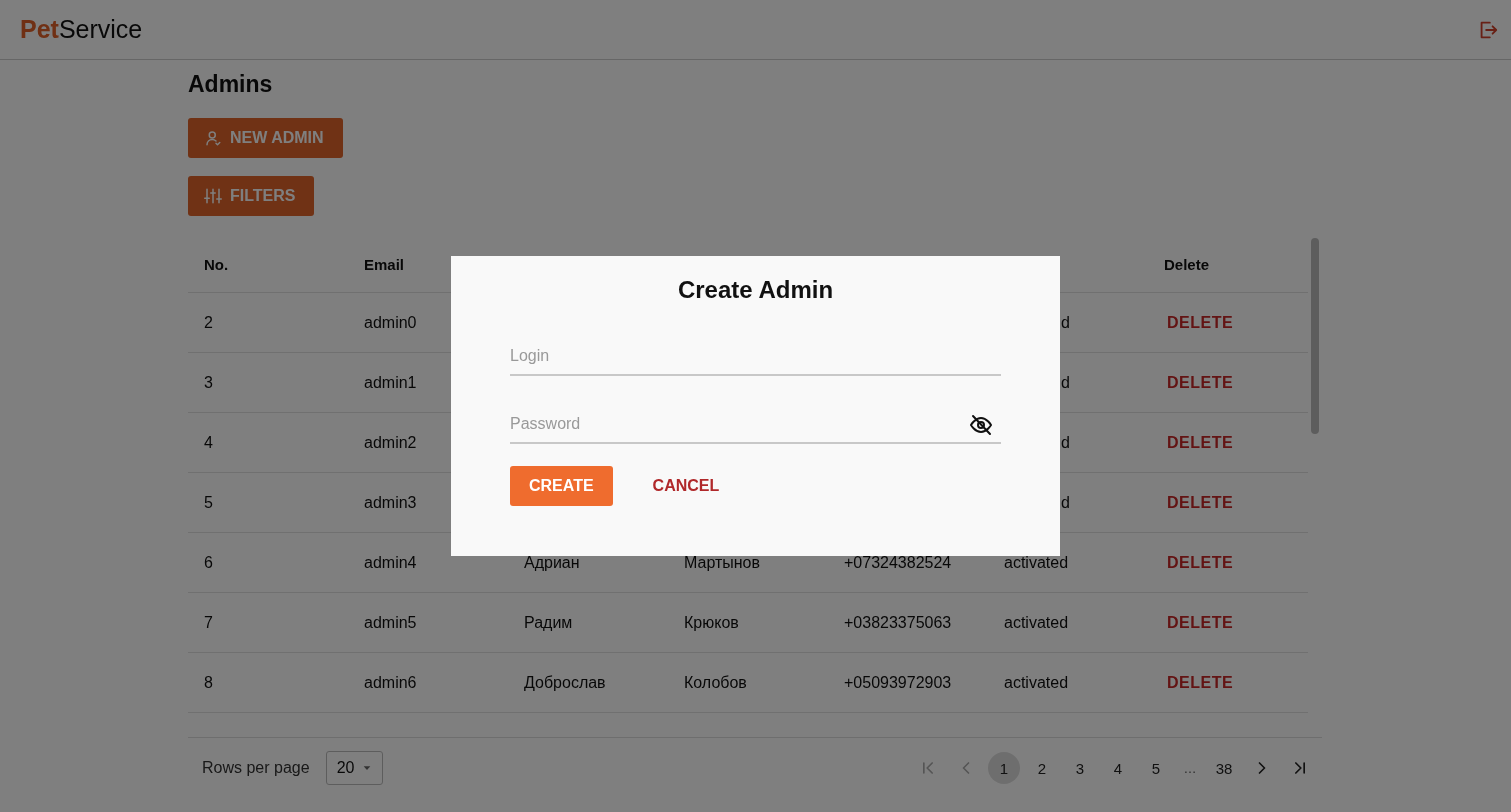  What do you see at coordinates (552, 562) in the screenshot?
I see `table-cell: Адриан` at bounding box center [552, 562].